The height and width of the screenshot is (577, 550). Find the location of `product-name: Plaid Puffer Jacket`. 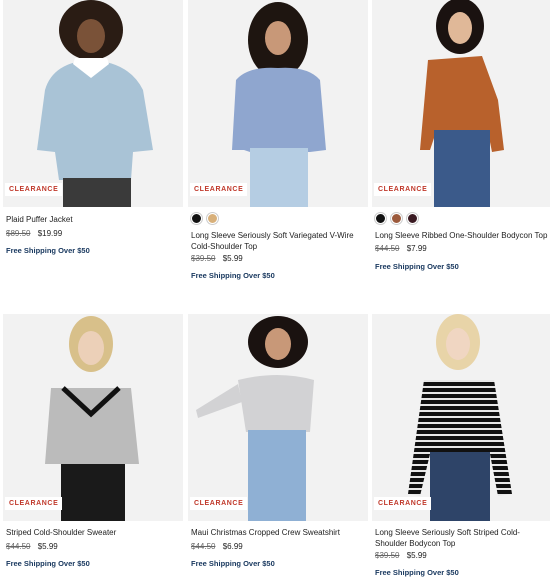

product-name: Plaid Puffer Jacket is located at coordinates (94, 219).